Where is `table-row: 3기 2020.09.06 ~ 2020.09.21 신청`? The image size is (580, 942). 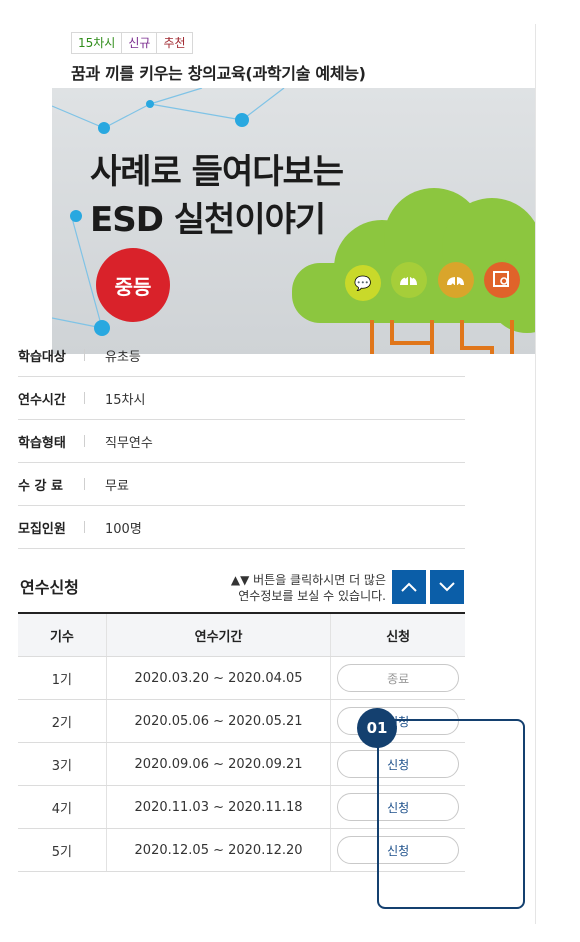
table-row: 3기 2020.09.06 ~ 2020.09.21 신청 is located at coordinates (241, 764).